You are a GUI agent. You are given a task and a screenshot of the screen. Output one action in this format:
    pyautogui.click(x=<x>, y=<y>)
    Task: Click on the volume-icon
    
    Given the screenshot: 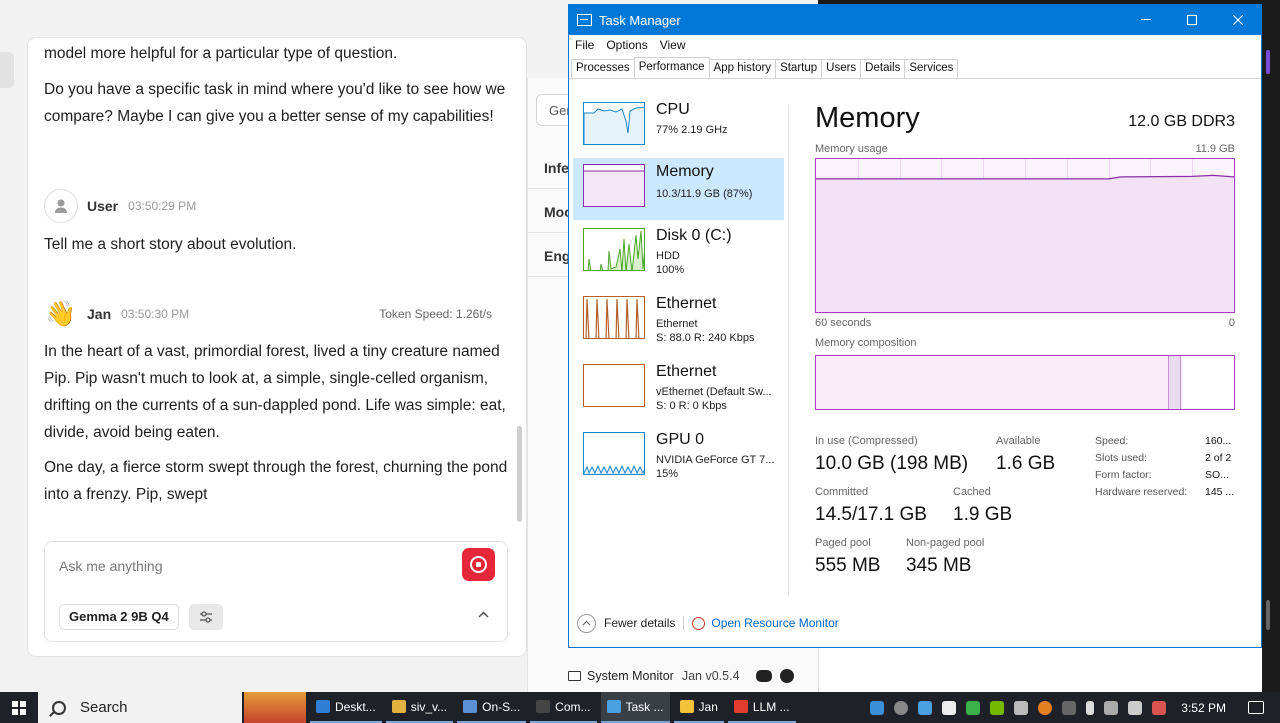 What is the action you would take?
    pyautogui.click(x=1135, y=707)
    